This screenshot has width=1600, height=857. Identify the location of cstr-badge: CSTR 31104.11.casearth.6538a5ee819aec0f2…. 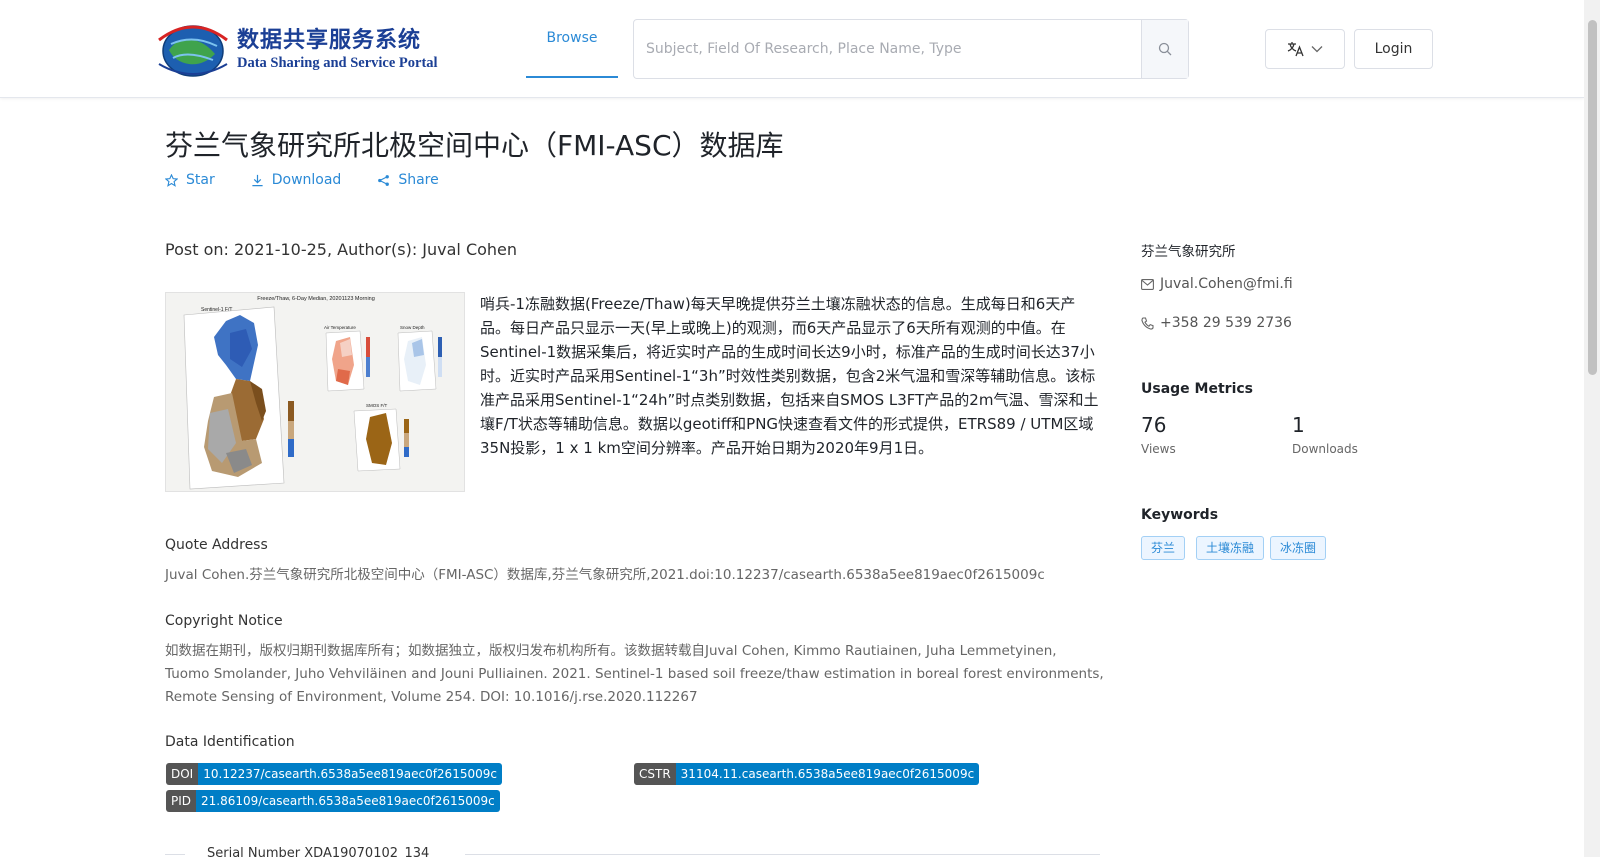
(807, 774).